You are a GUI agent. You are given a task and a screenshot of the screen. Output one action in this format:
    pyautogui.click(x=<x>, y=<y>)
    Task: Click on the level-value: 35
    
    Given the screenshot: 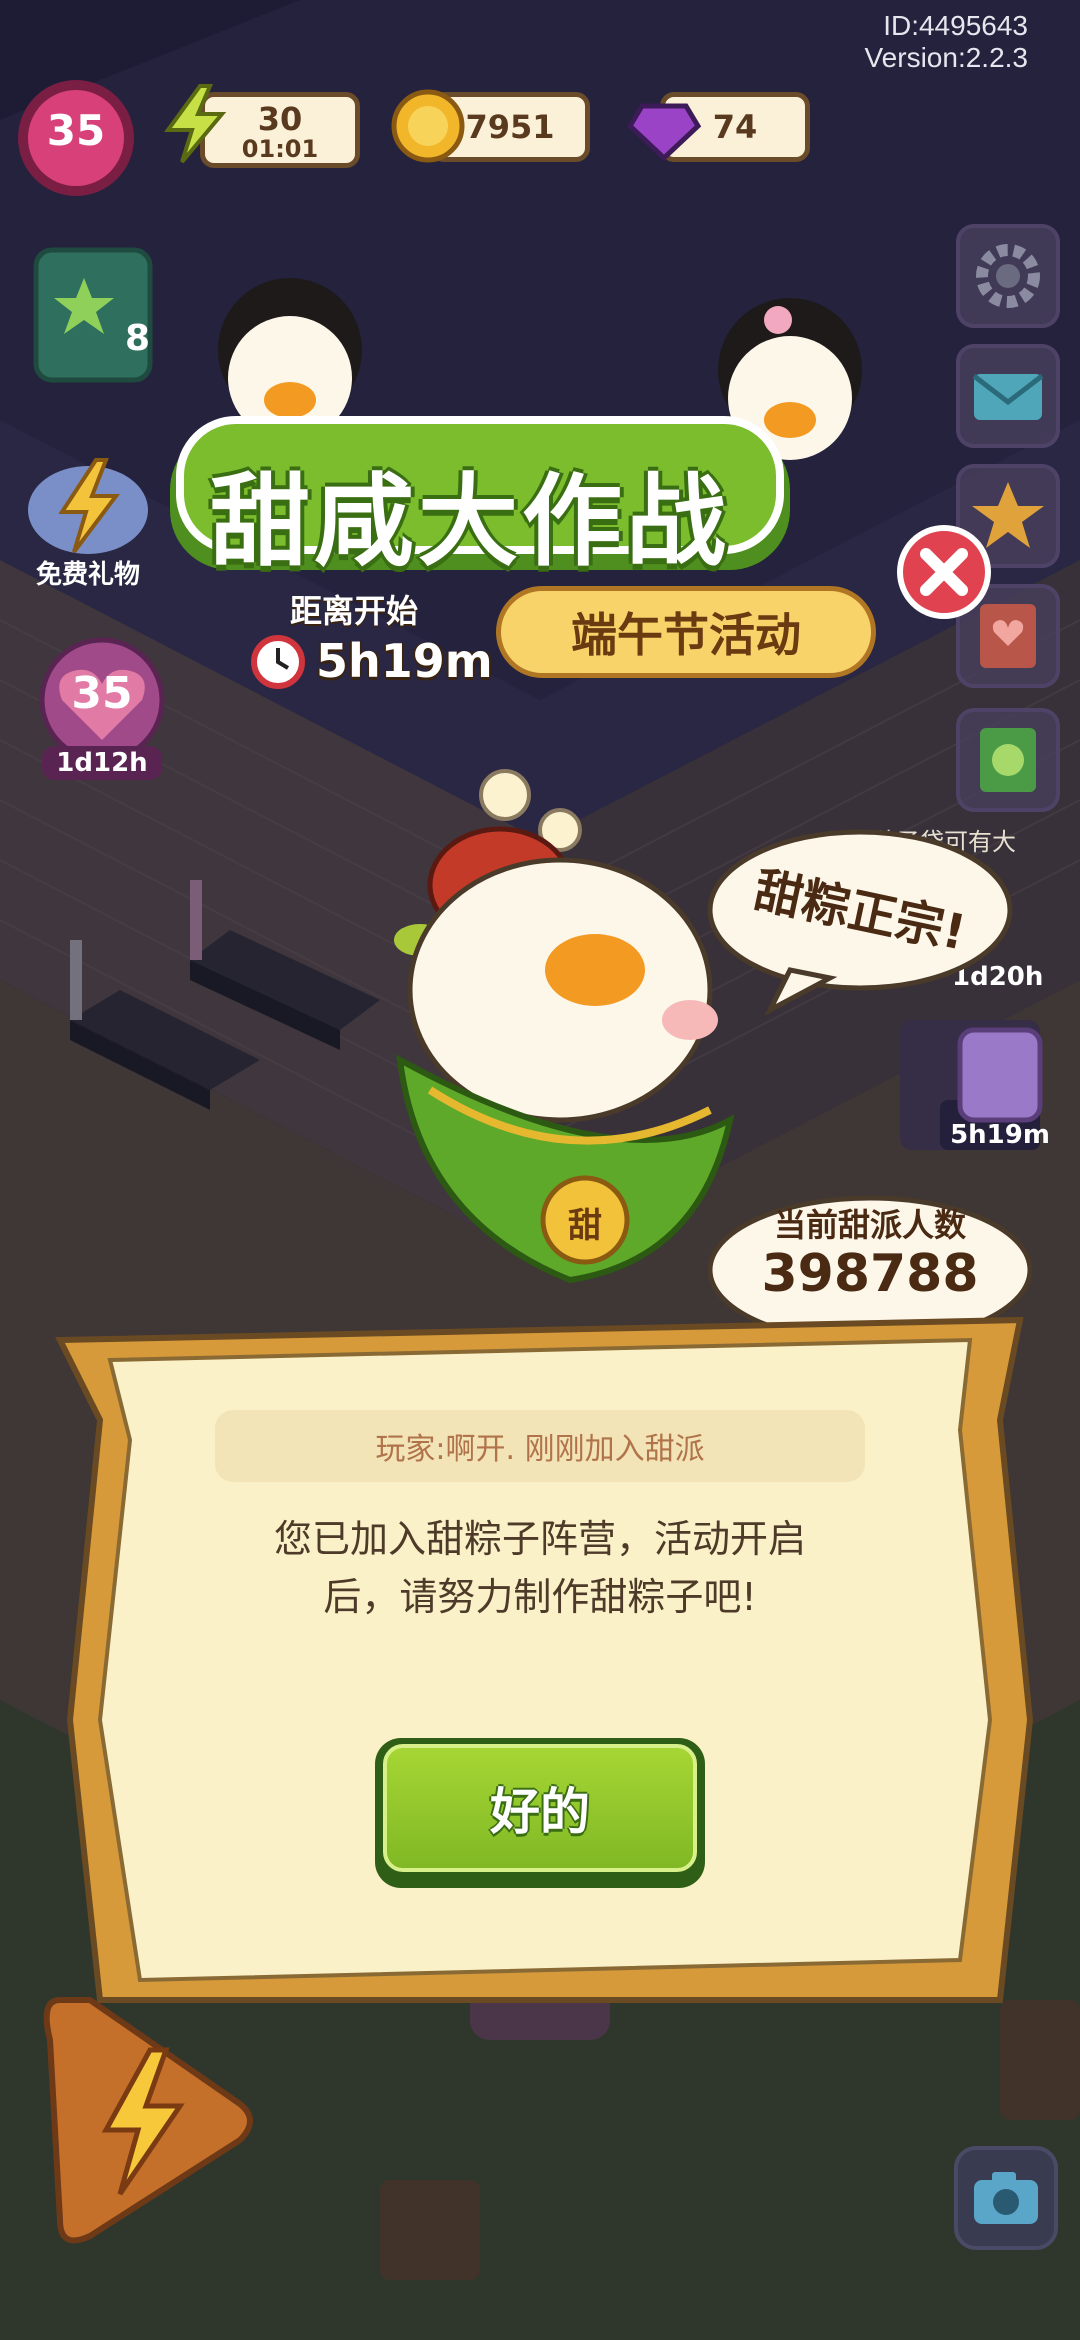 What is the action you would take?
    pyautogui.click(x=76, y=130)
    